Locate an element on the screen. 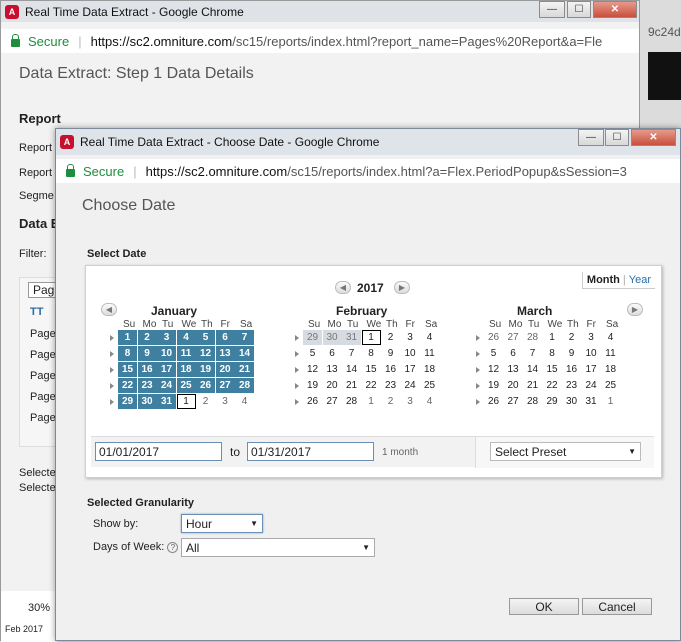 The height and width of the screenshot is (642, 681). next-month-button: ▶ is located at coordinates (635, 309).